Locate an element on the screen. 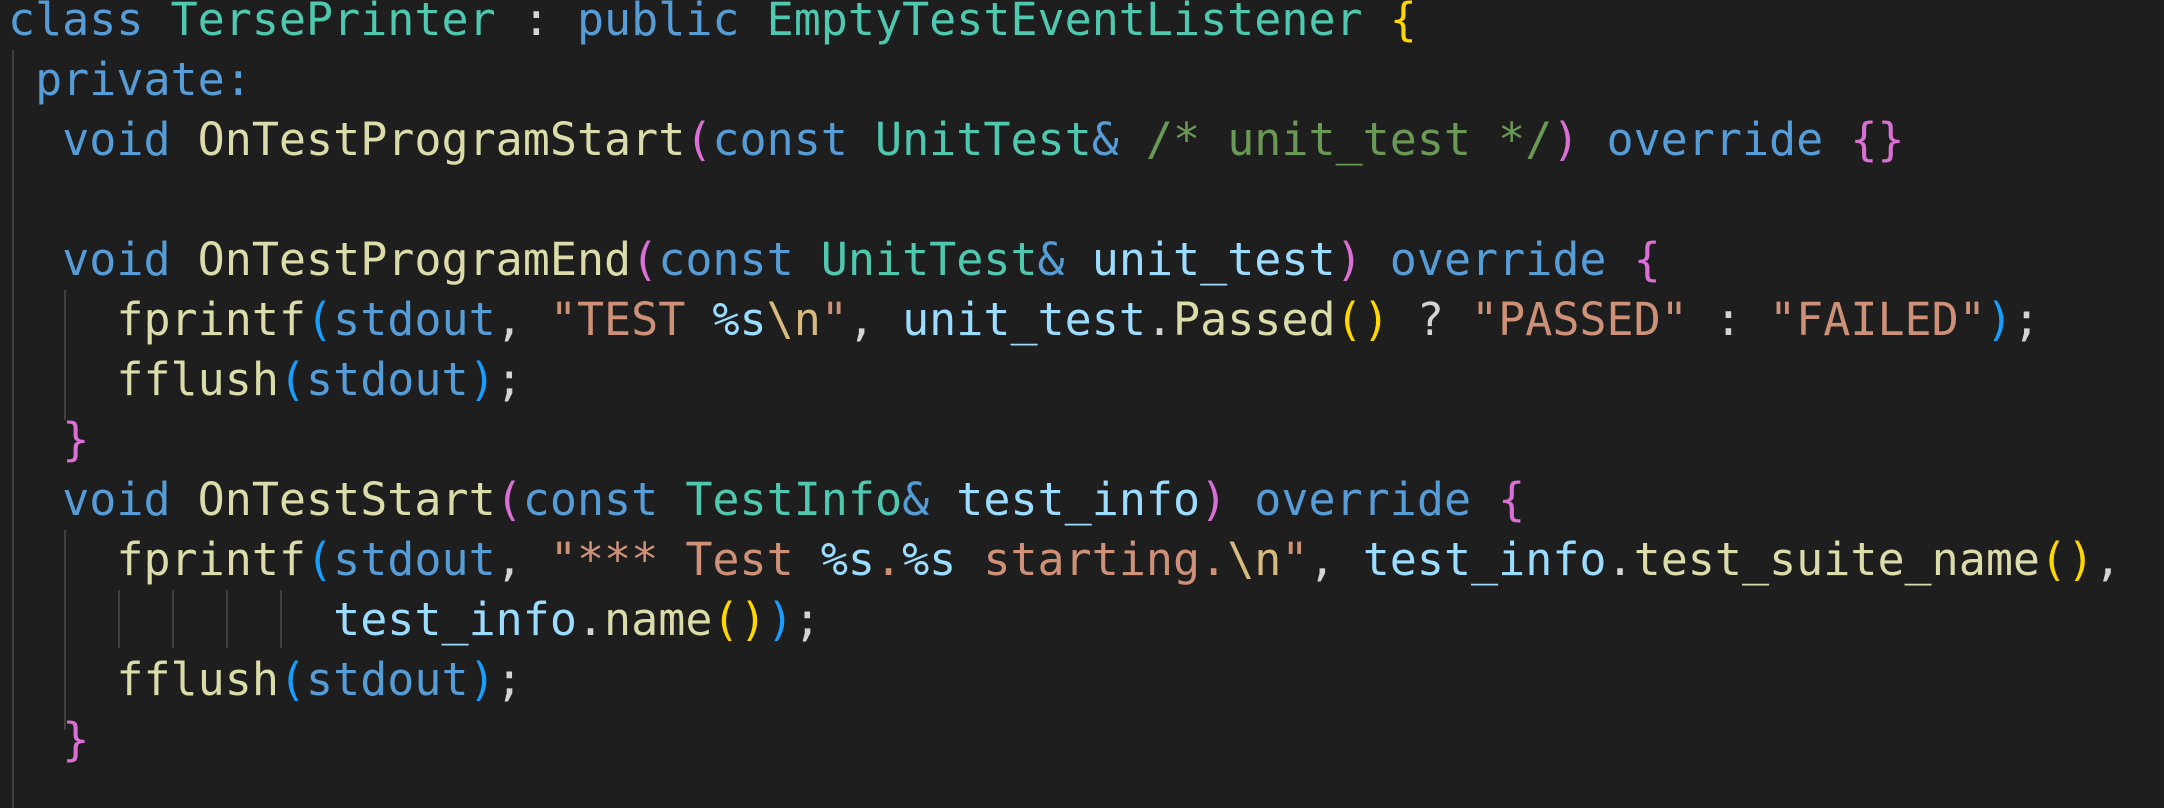 The image size is (2164, 808). code-token: { is located at coordinates (1647, 259).